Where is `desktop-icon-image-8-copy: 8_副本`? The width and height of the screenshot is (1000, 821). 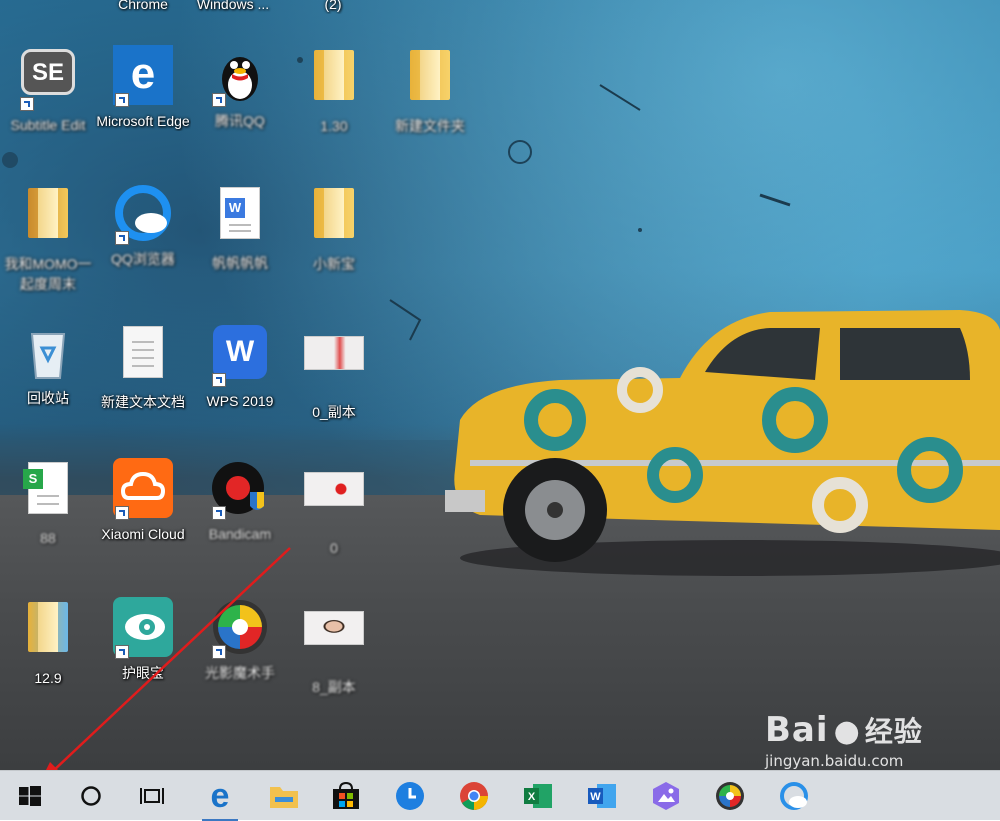 desktop-icon-image-8-copy: 8_副本 is located at coordinates (334, 647).